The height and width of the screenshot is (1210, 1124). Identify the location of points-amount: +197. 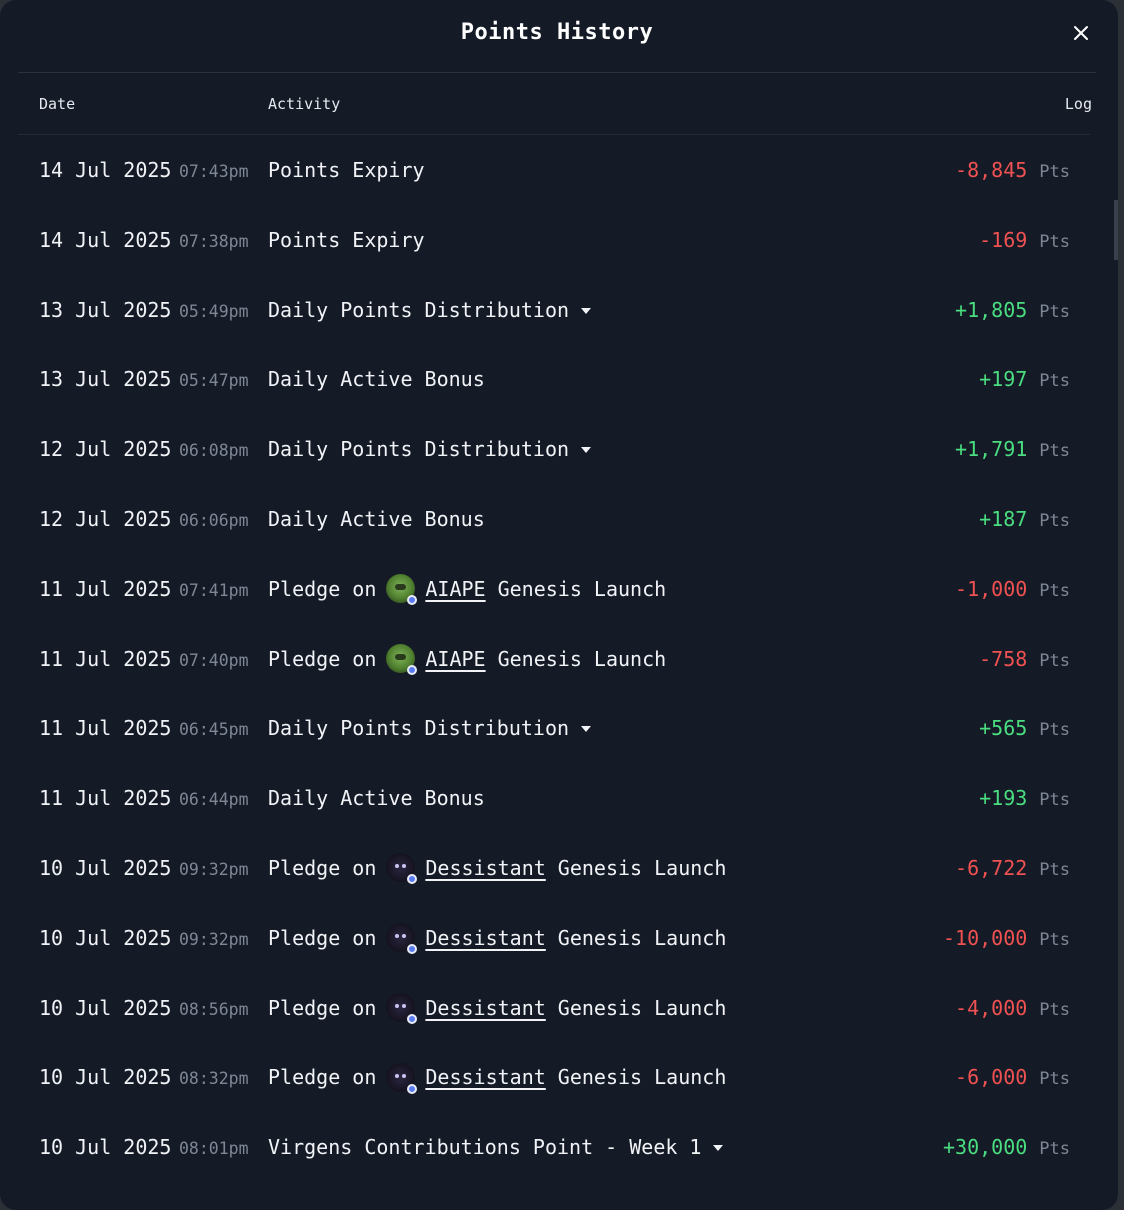
(1003, 379).